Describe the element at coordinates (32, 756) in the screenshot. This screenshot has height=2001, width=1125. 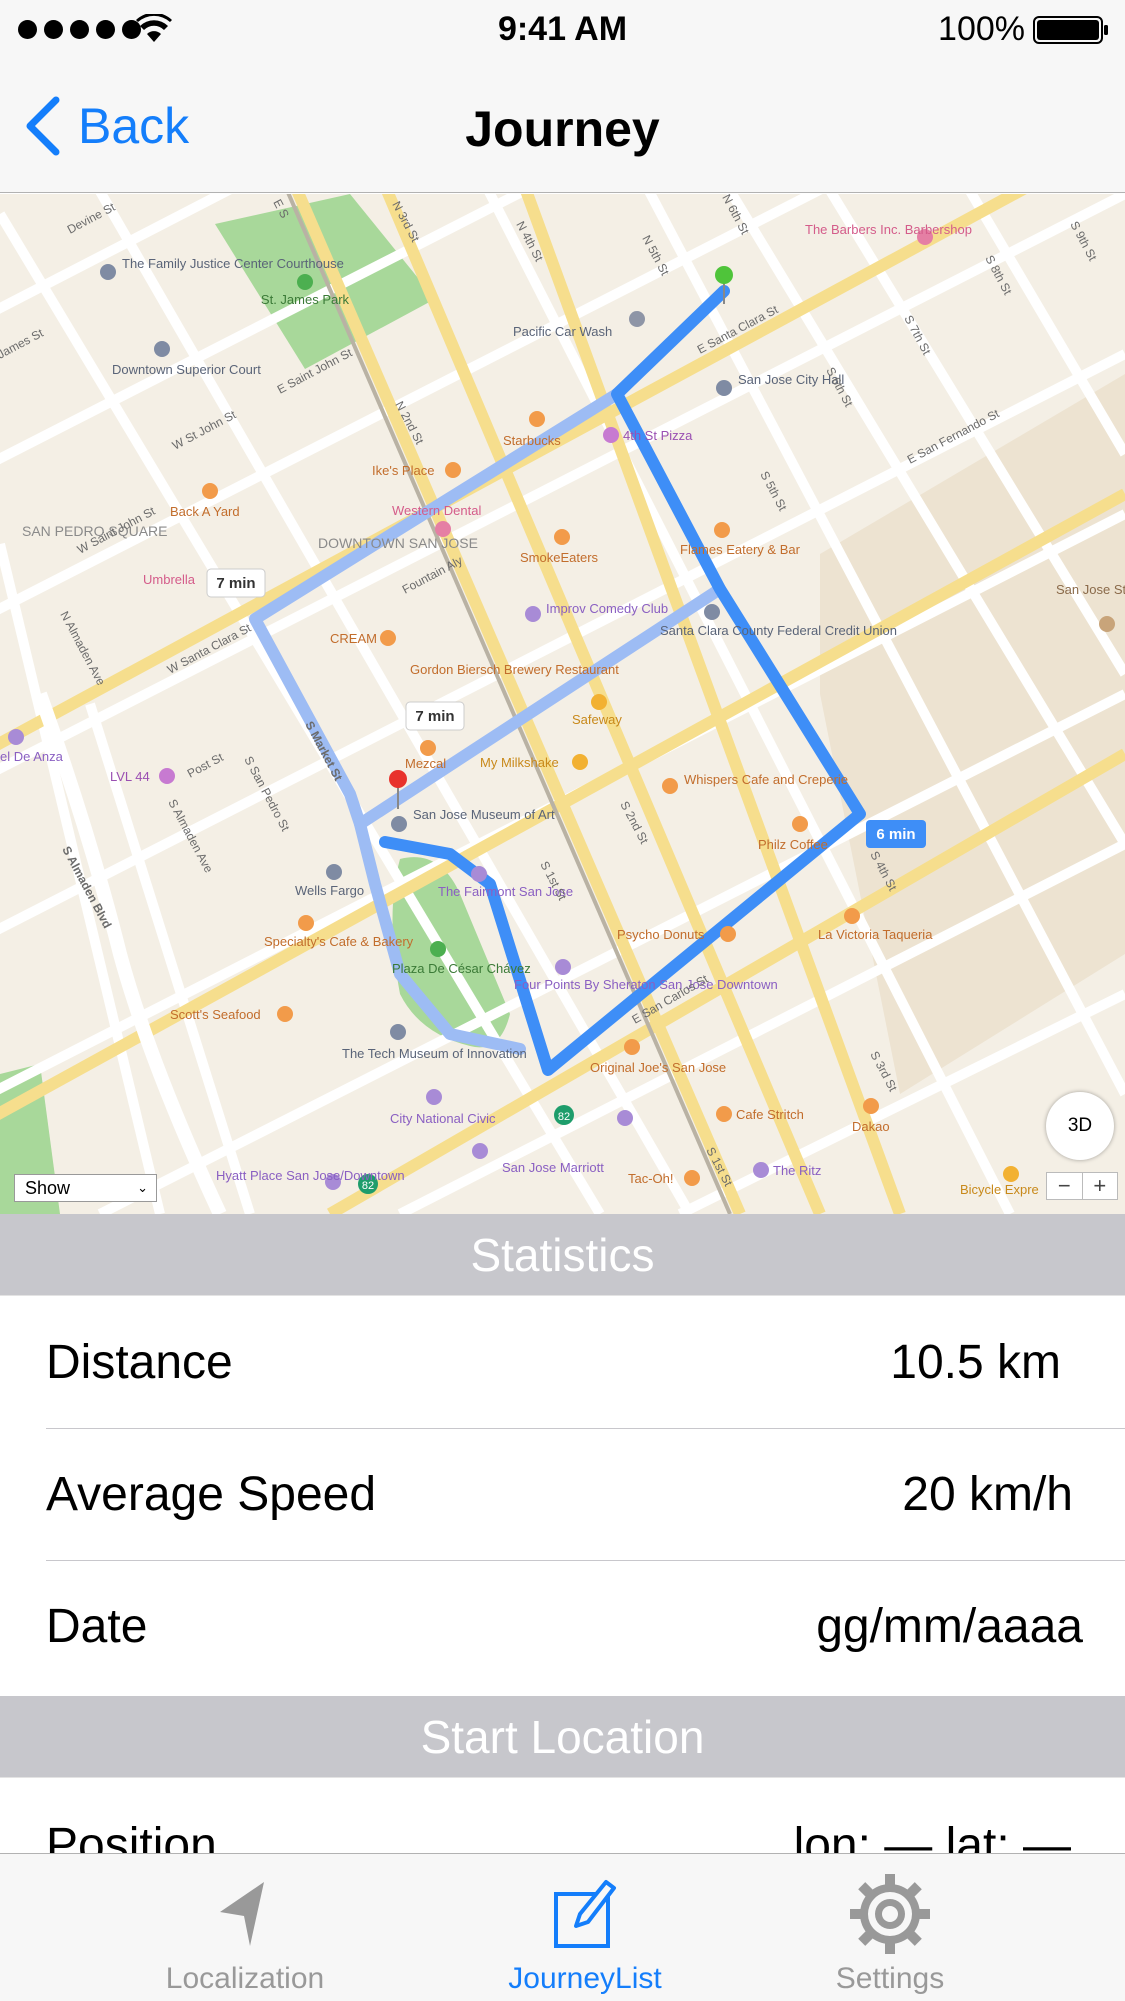
I see `svg-text: el De Anza` at that location.